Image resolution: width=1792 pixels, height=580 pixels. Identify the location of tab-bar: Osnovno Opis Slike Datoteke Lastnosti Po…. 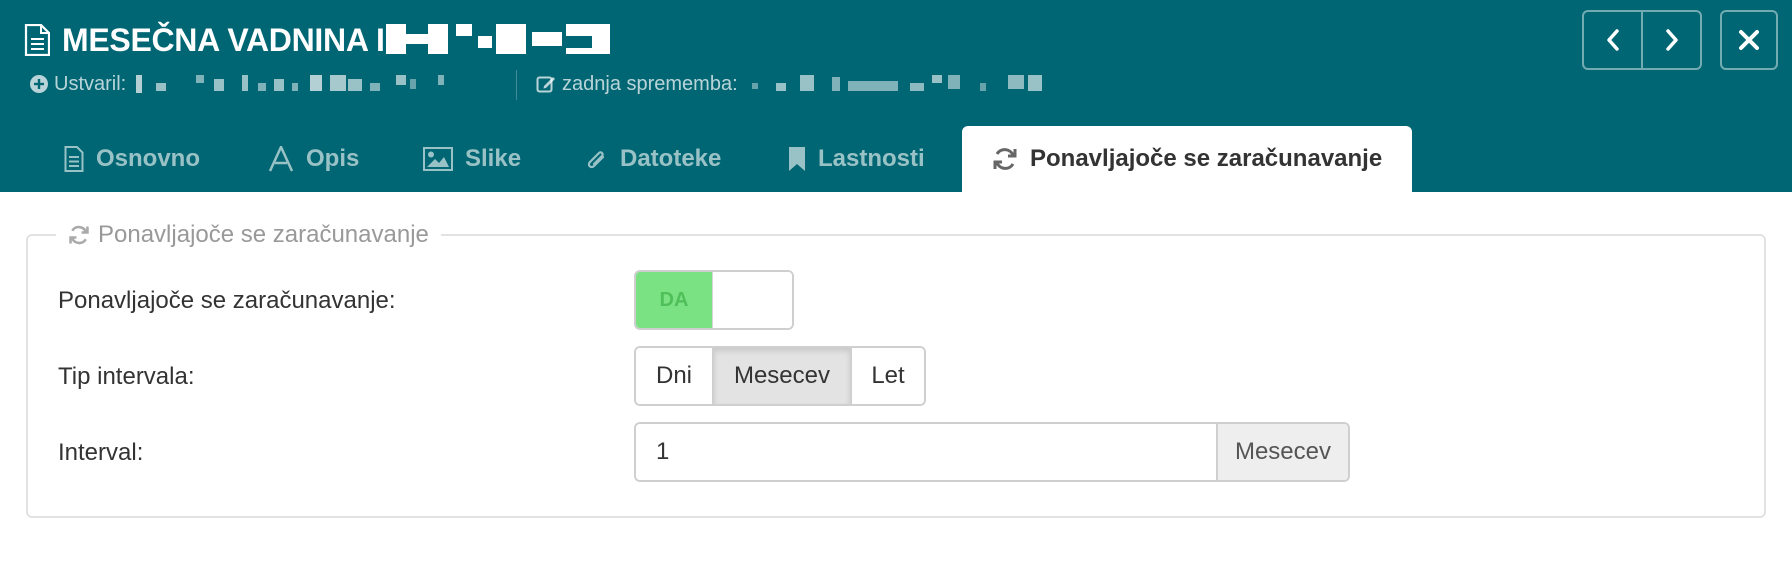
(896, 159).